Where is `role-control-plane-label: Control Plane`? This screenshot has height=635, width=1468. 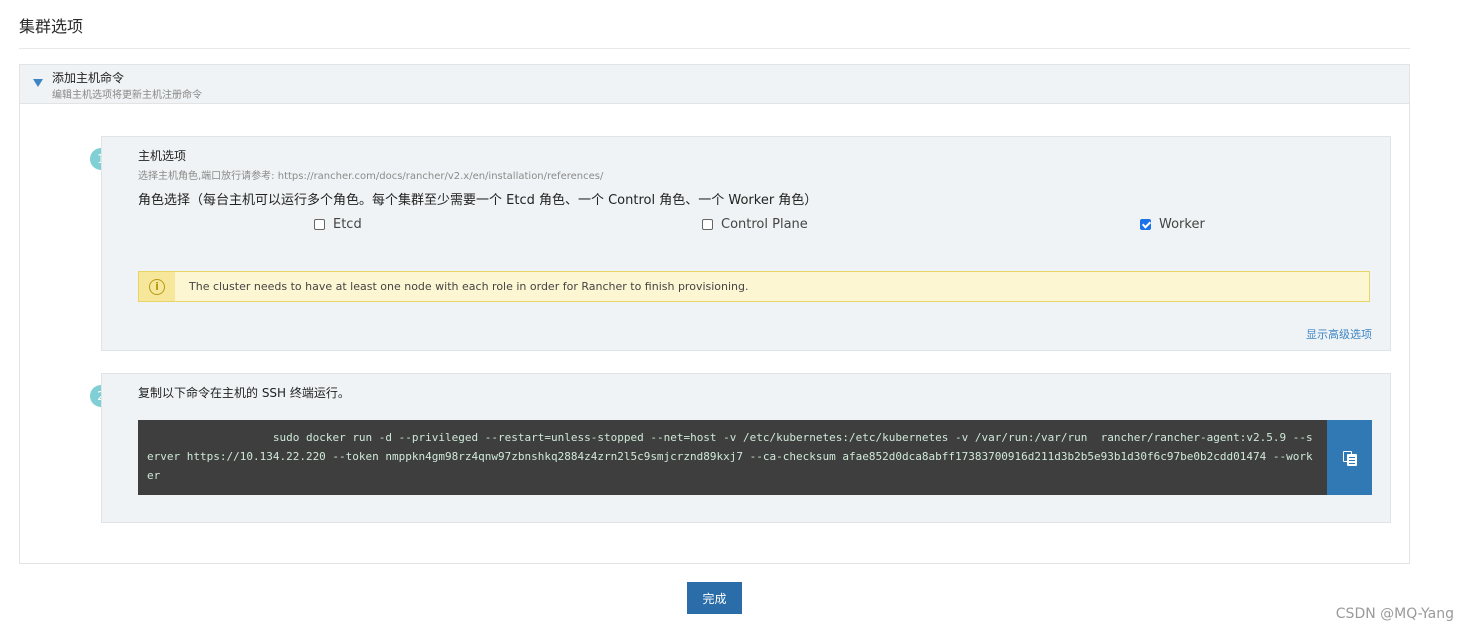
role-control-plane-label: Control Plane is located at coordinates (764, 224).